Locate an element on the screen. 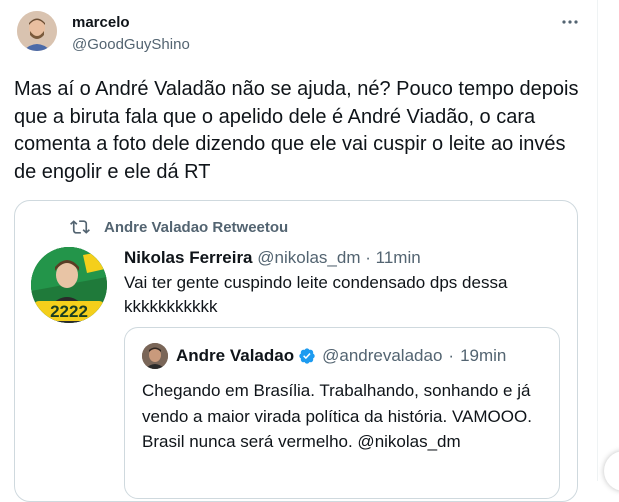 This screenshot has width=619, height=502. avatar-portrait is located at coordinates (37, 31).